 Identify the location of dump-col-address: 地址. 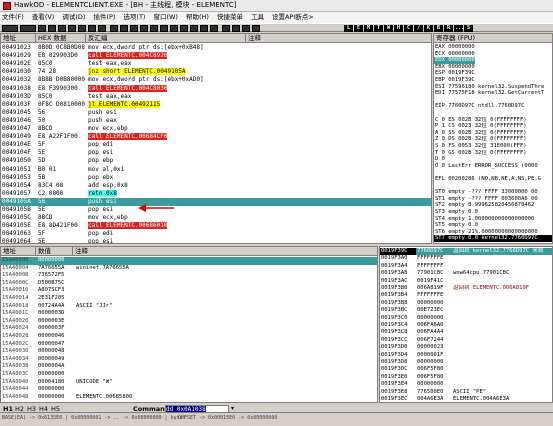
(18, 251).